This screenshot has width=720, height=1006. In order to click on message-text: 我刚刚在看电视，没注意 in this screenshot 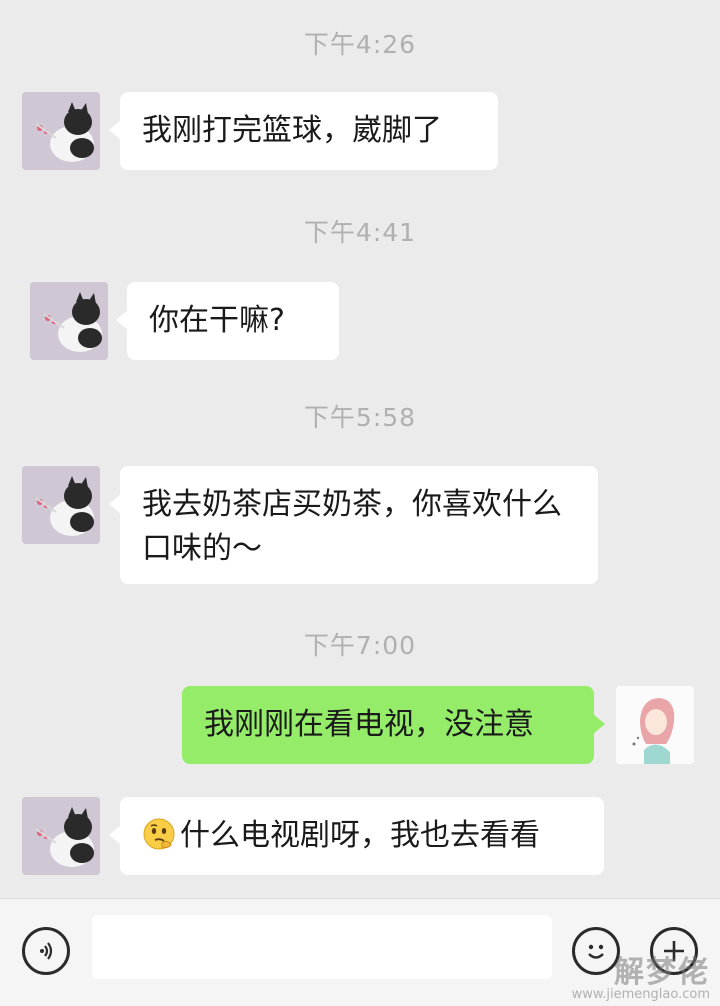, I will do `click(369, 724)`.